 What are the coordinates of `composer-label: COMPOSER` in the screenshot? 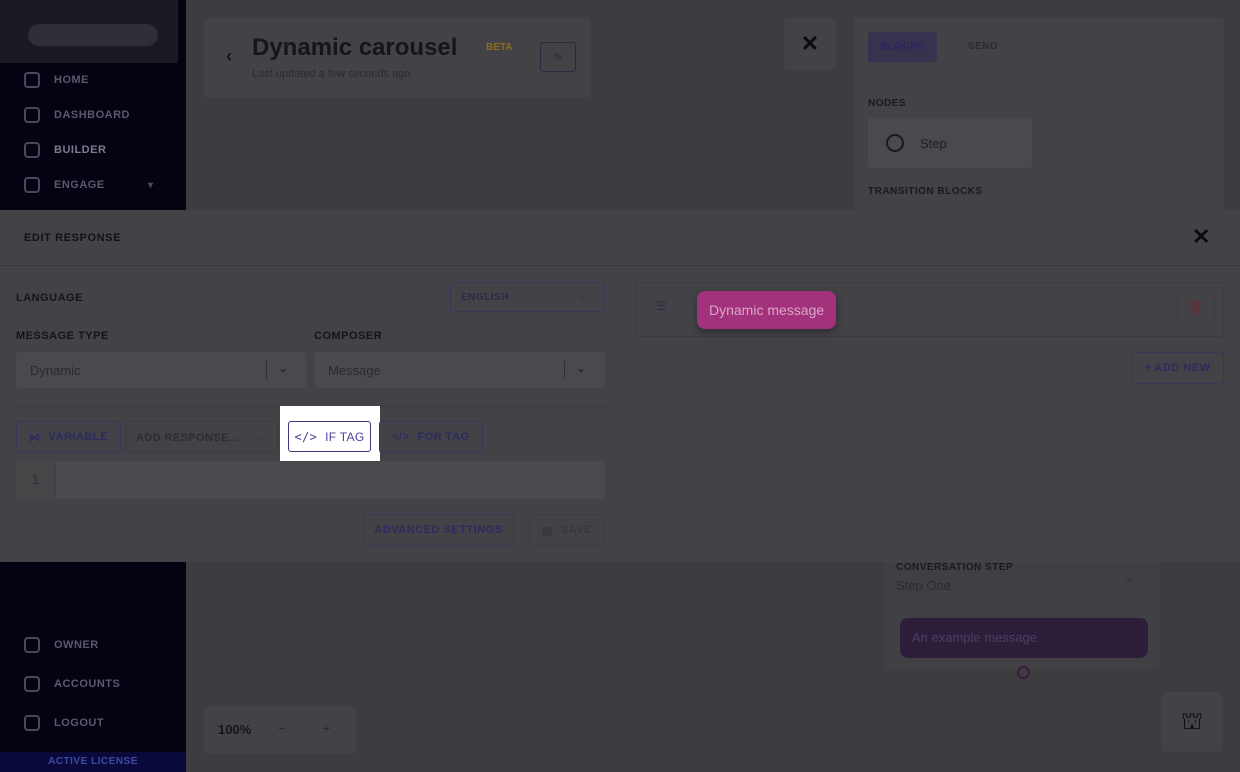 It's located at (348, 336).